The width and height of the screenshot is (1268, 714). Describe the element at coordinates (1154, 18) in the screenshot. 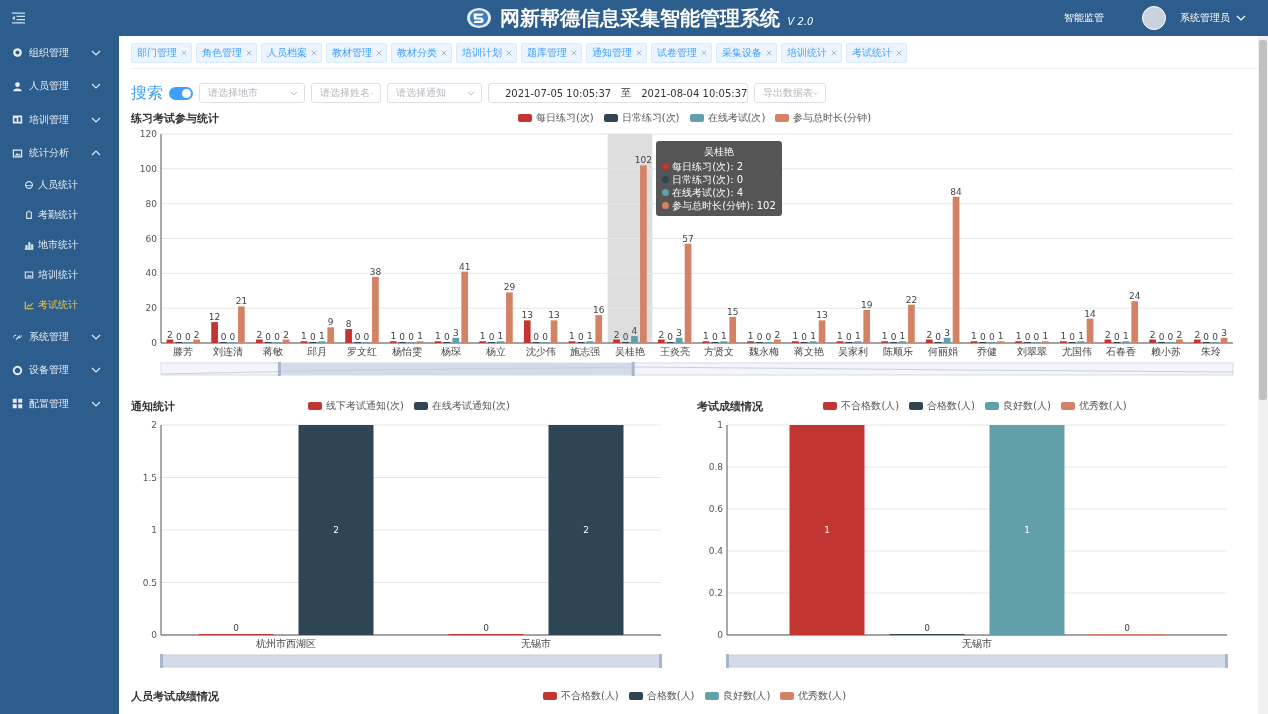

I see `avatar` at that location.